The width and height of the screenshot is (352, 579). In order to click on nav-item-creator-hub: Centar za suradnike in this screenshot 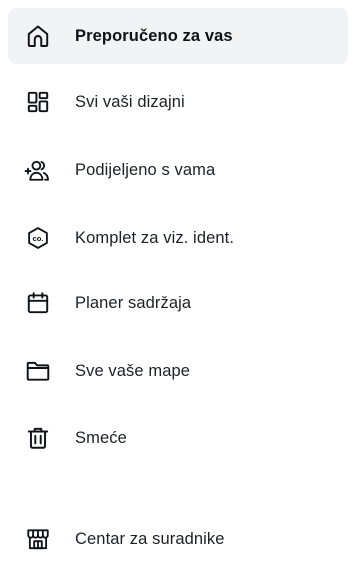, I will do `click(178, 539)`.